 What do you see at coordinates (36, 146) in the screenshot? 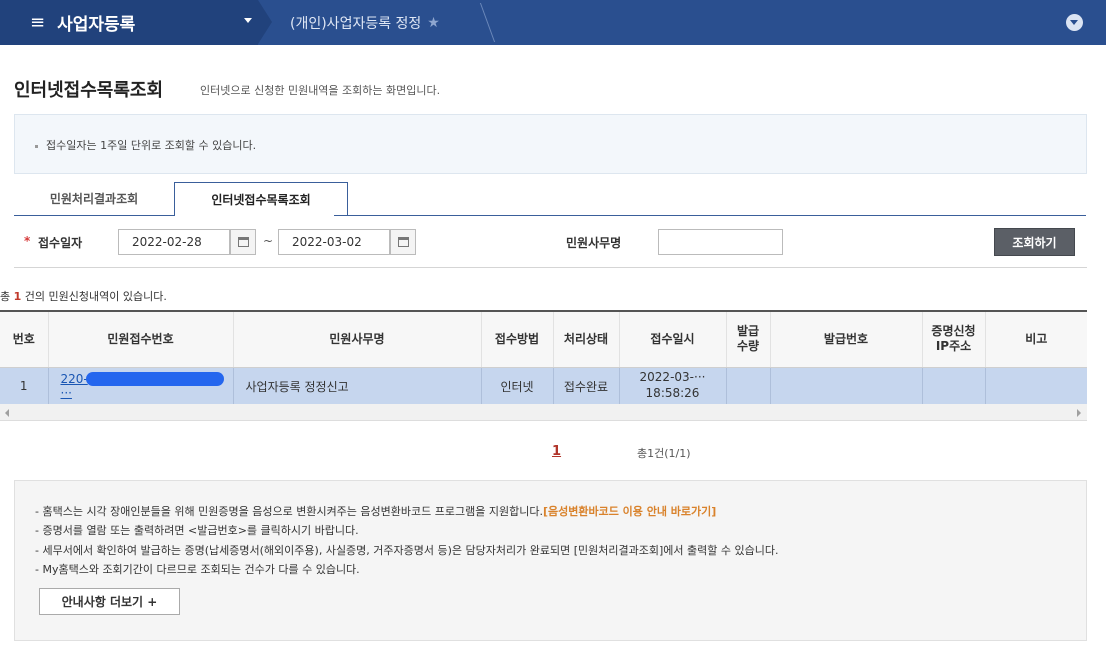
I see `bullet-icon` at bounding box center [36, 146].